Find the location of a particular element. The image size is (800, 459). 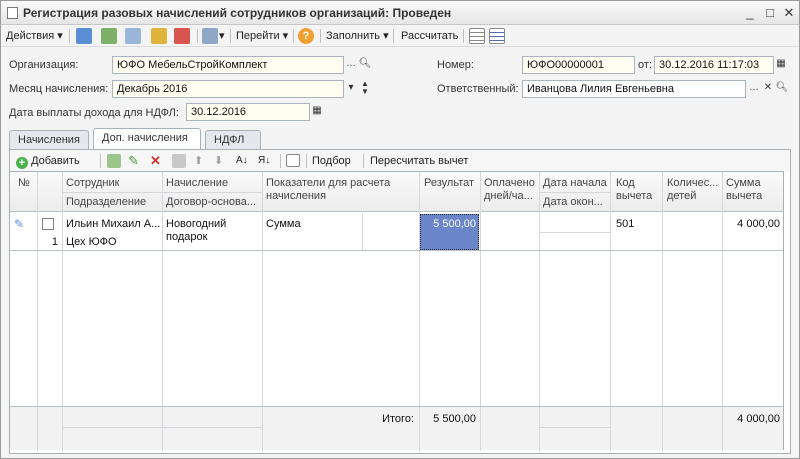

close-button: ✕ is located at coordinates (789, 13).